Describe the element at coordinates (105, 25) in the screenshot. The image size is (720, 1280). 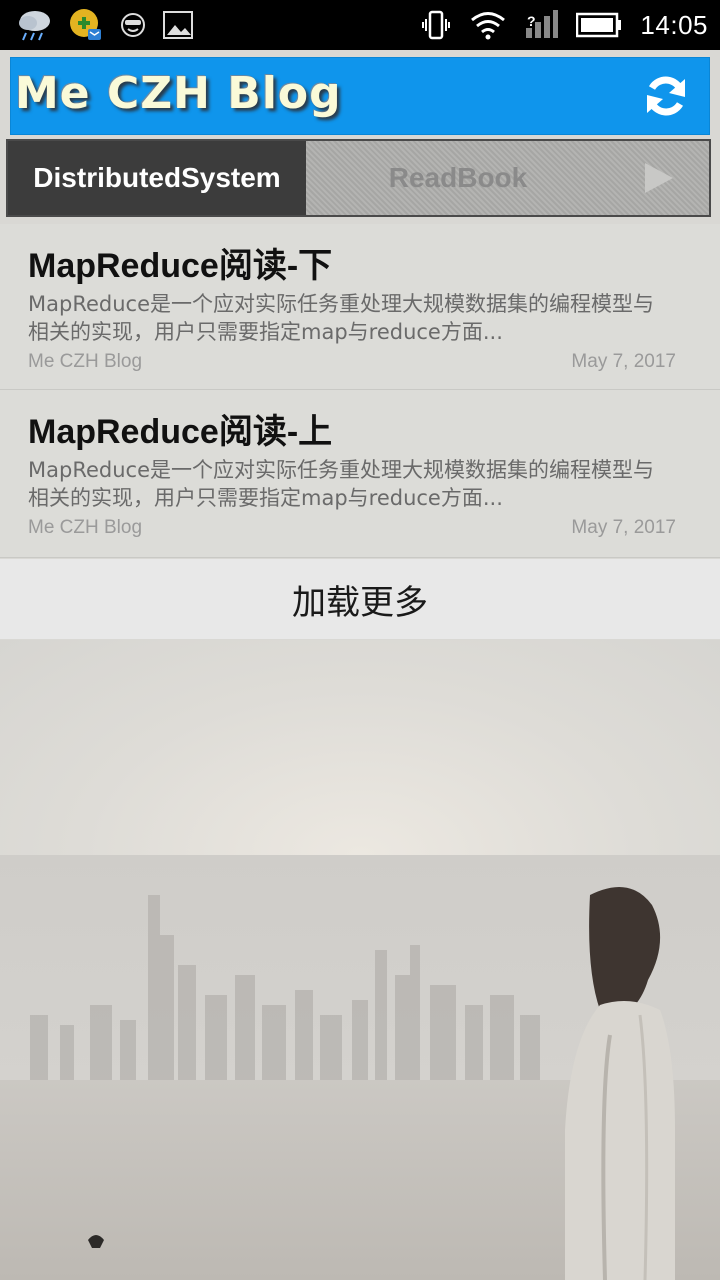
I see `status-left-icons` at that location.